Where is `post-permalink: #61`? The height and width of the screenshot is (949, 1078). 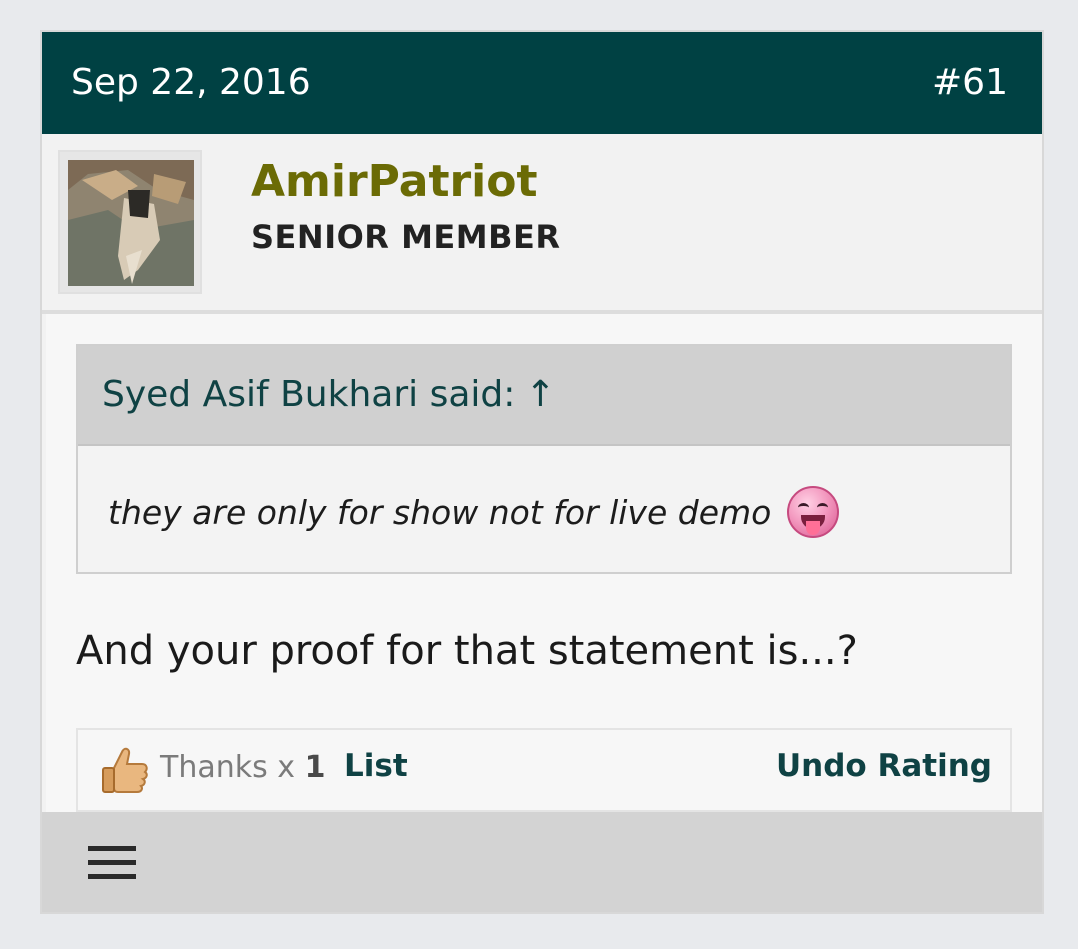 post-permalink: #61 is located at coordinates (970, 82).